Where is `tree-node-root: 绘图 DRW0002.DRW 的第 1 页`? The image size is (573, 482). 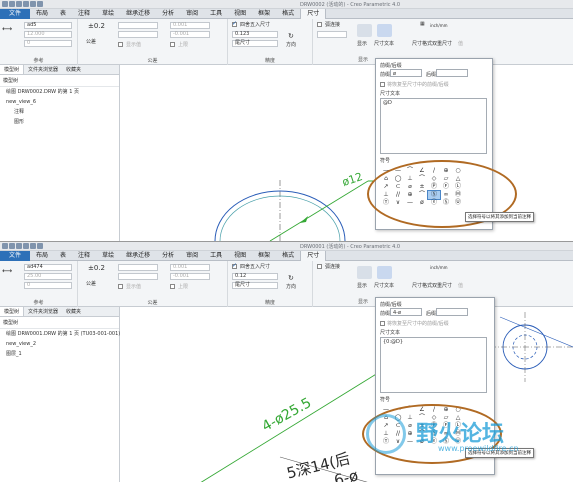
tree-node-root: 绘图 DRW0002.DRW 的第 1 页 is located at coordinates (59, 92).